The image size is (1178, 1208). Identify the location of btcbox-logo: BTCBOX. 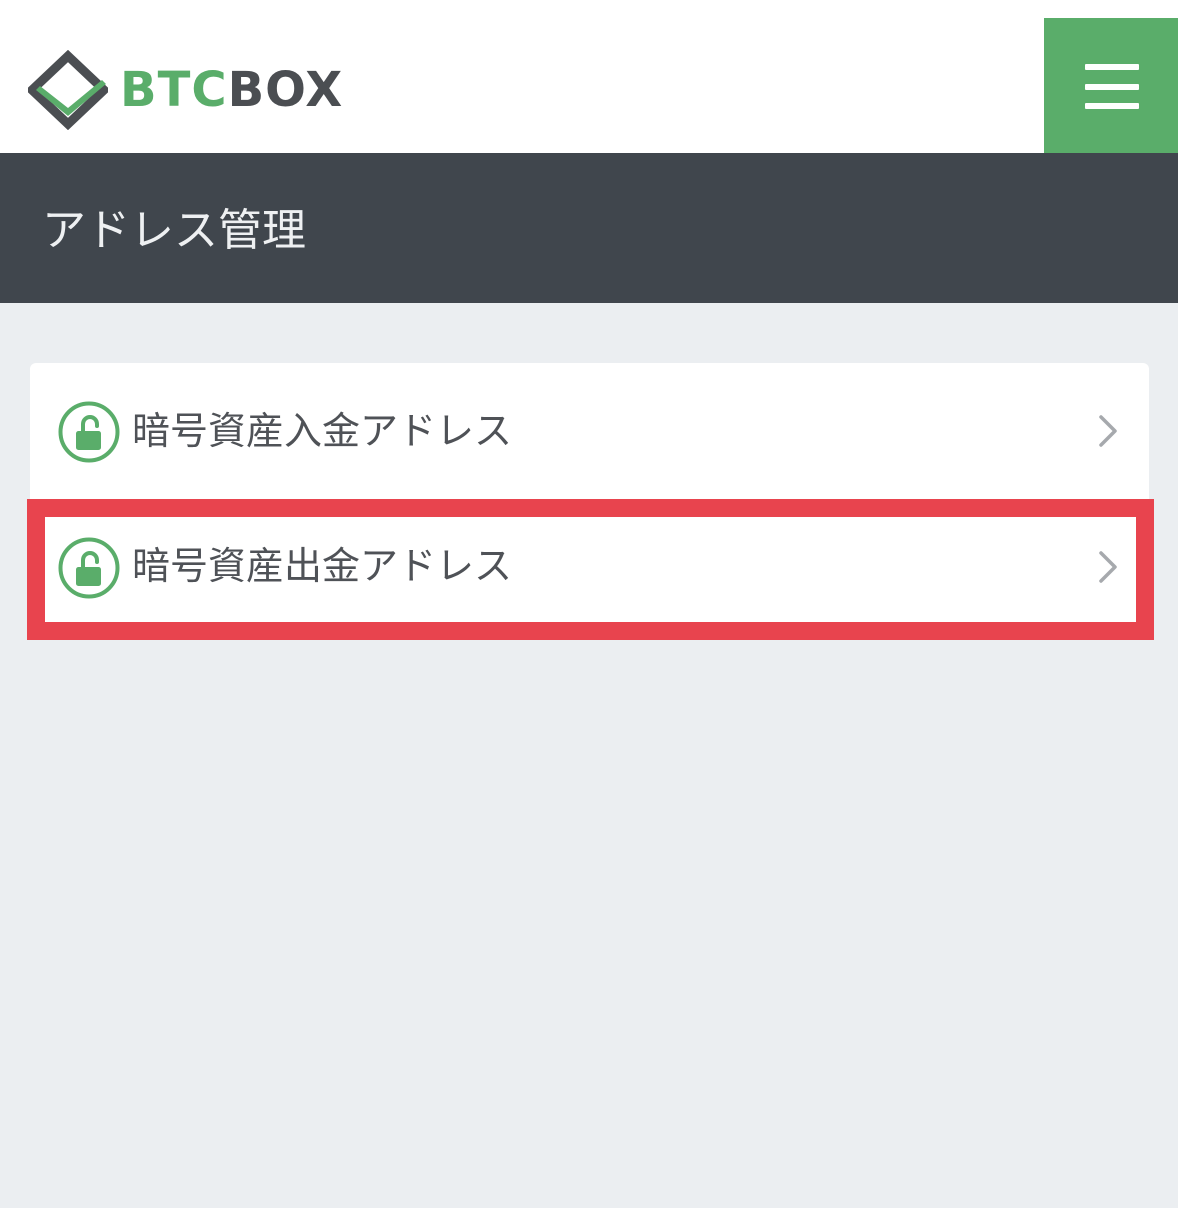
(185, 90).